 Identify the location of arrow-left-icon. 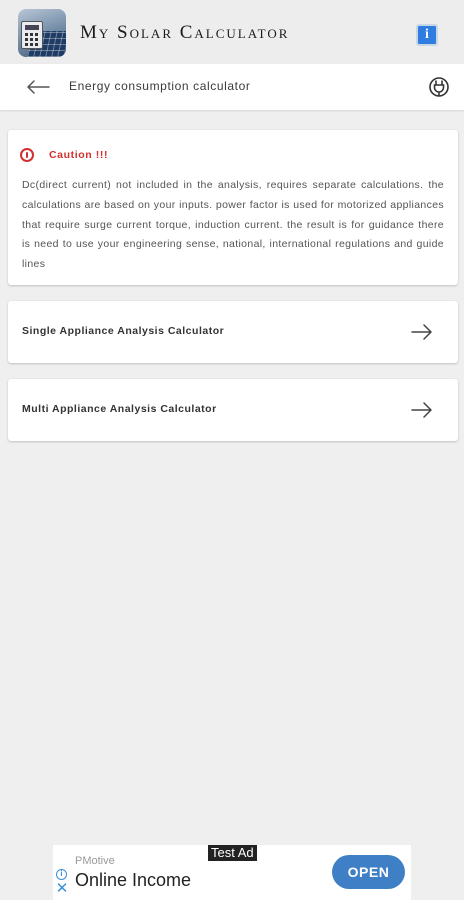
(38, 87).